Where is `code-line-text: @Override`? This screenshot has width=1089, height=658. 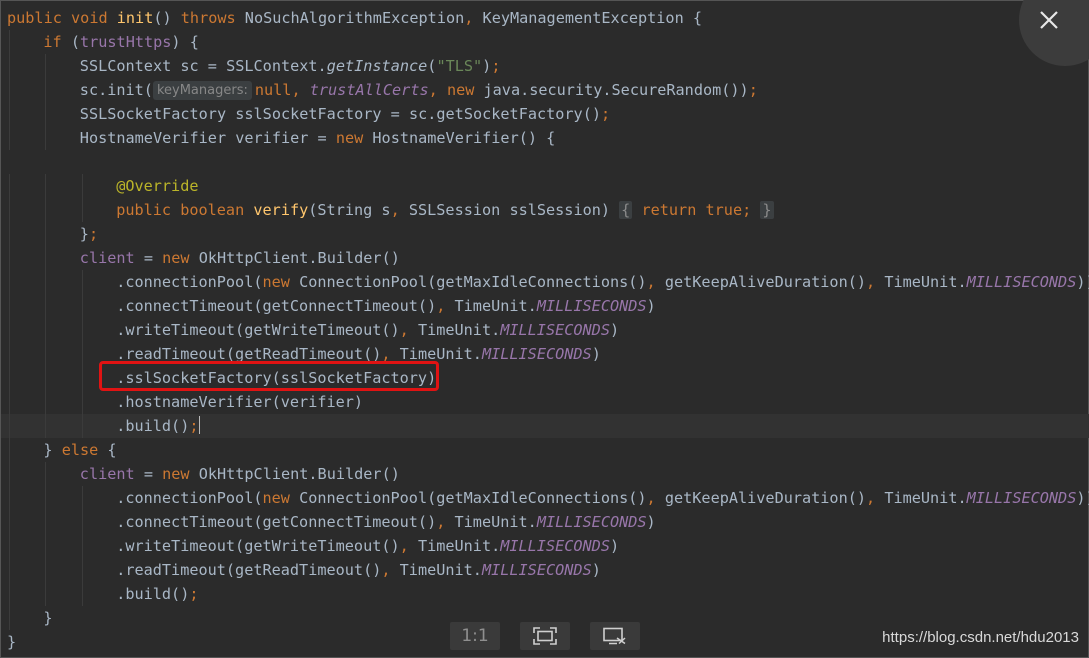
code-line-text: @Override is located at coordinates (157, 186).